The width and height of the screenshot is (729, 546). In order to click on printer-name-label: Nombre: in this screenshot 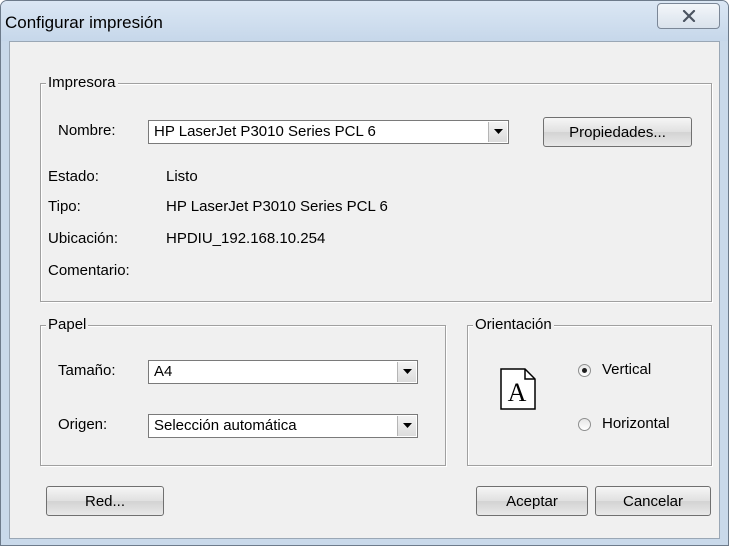, I will do `click(87, 130)`.